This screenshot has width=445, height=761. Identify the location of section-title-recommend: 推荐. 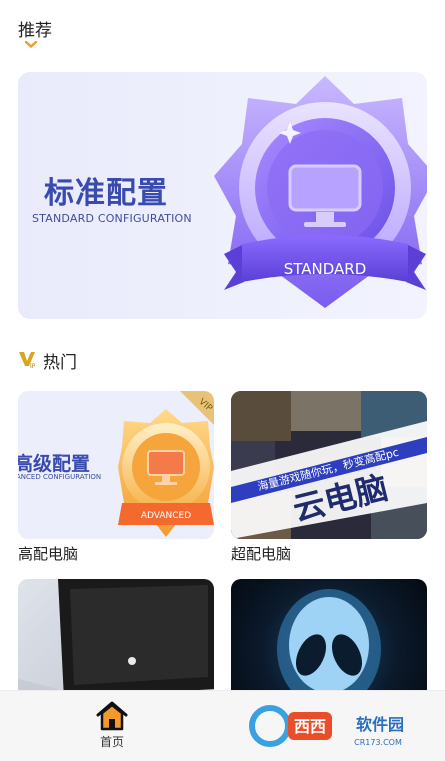
(35, 31).